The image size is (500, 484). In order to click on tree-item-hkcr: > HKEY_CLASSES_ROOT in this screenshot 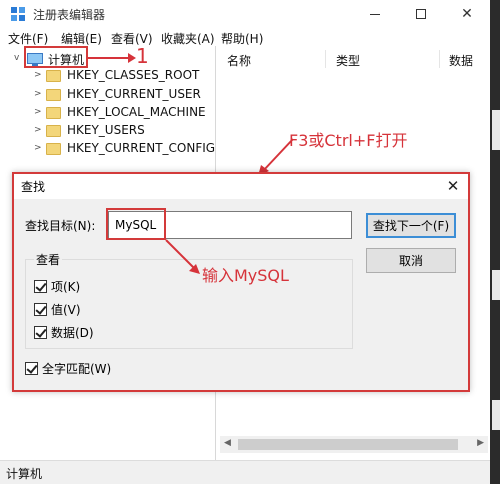, I will do `click(108, 76)`.